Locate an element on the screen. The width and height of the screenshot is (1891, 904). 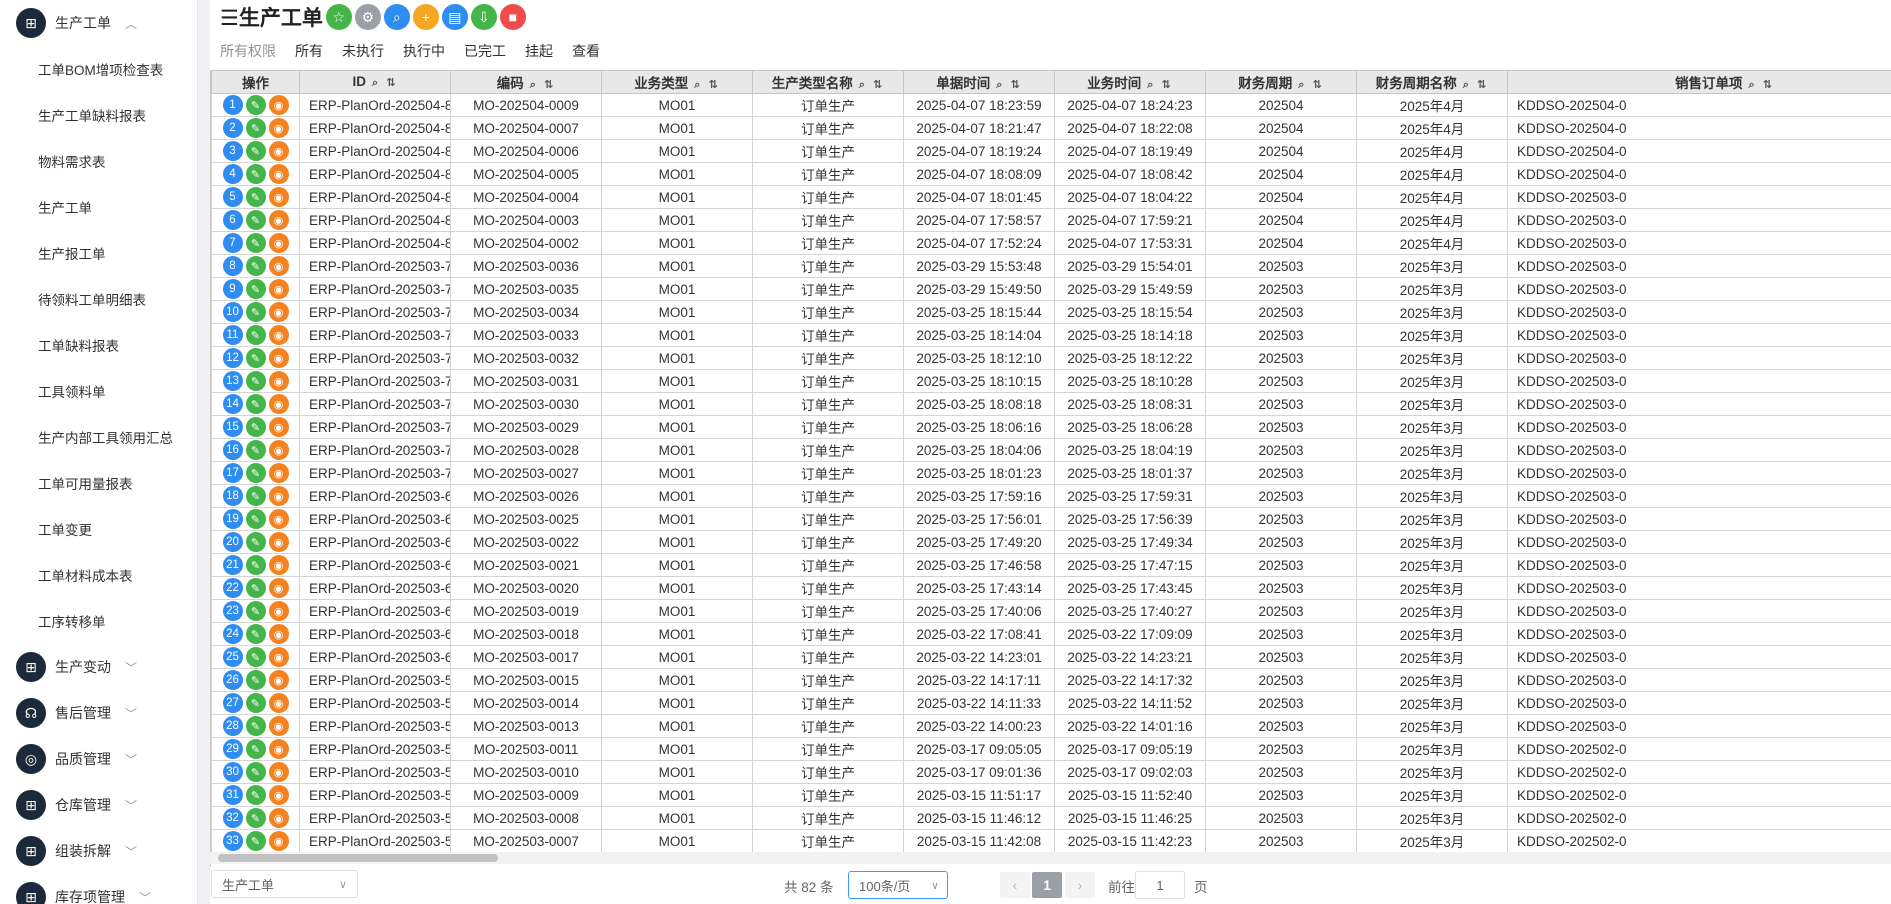
favorite-button: ☆ is located at coordinates (338, 17).